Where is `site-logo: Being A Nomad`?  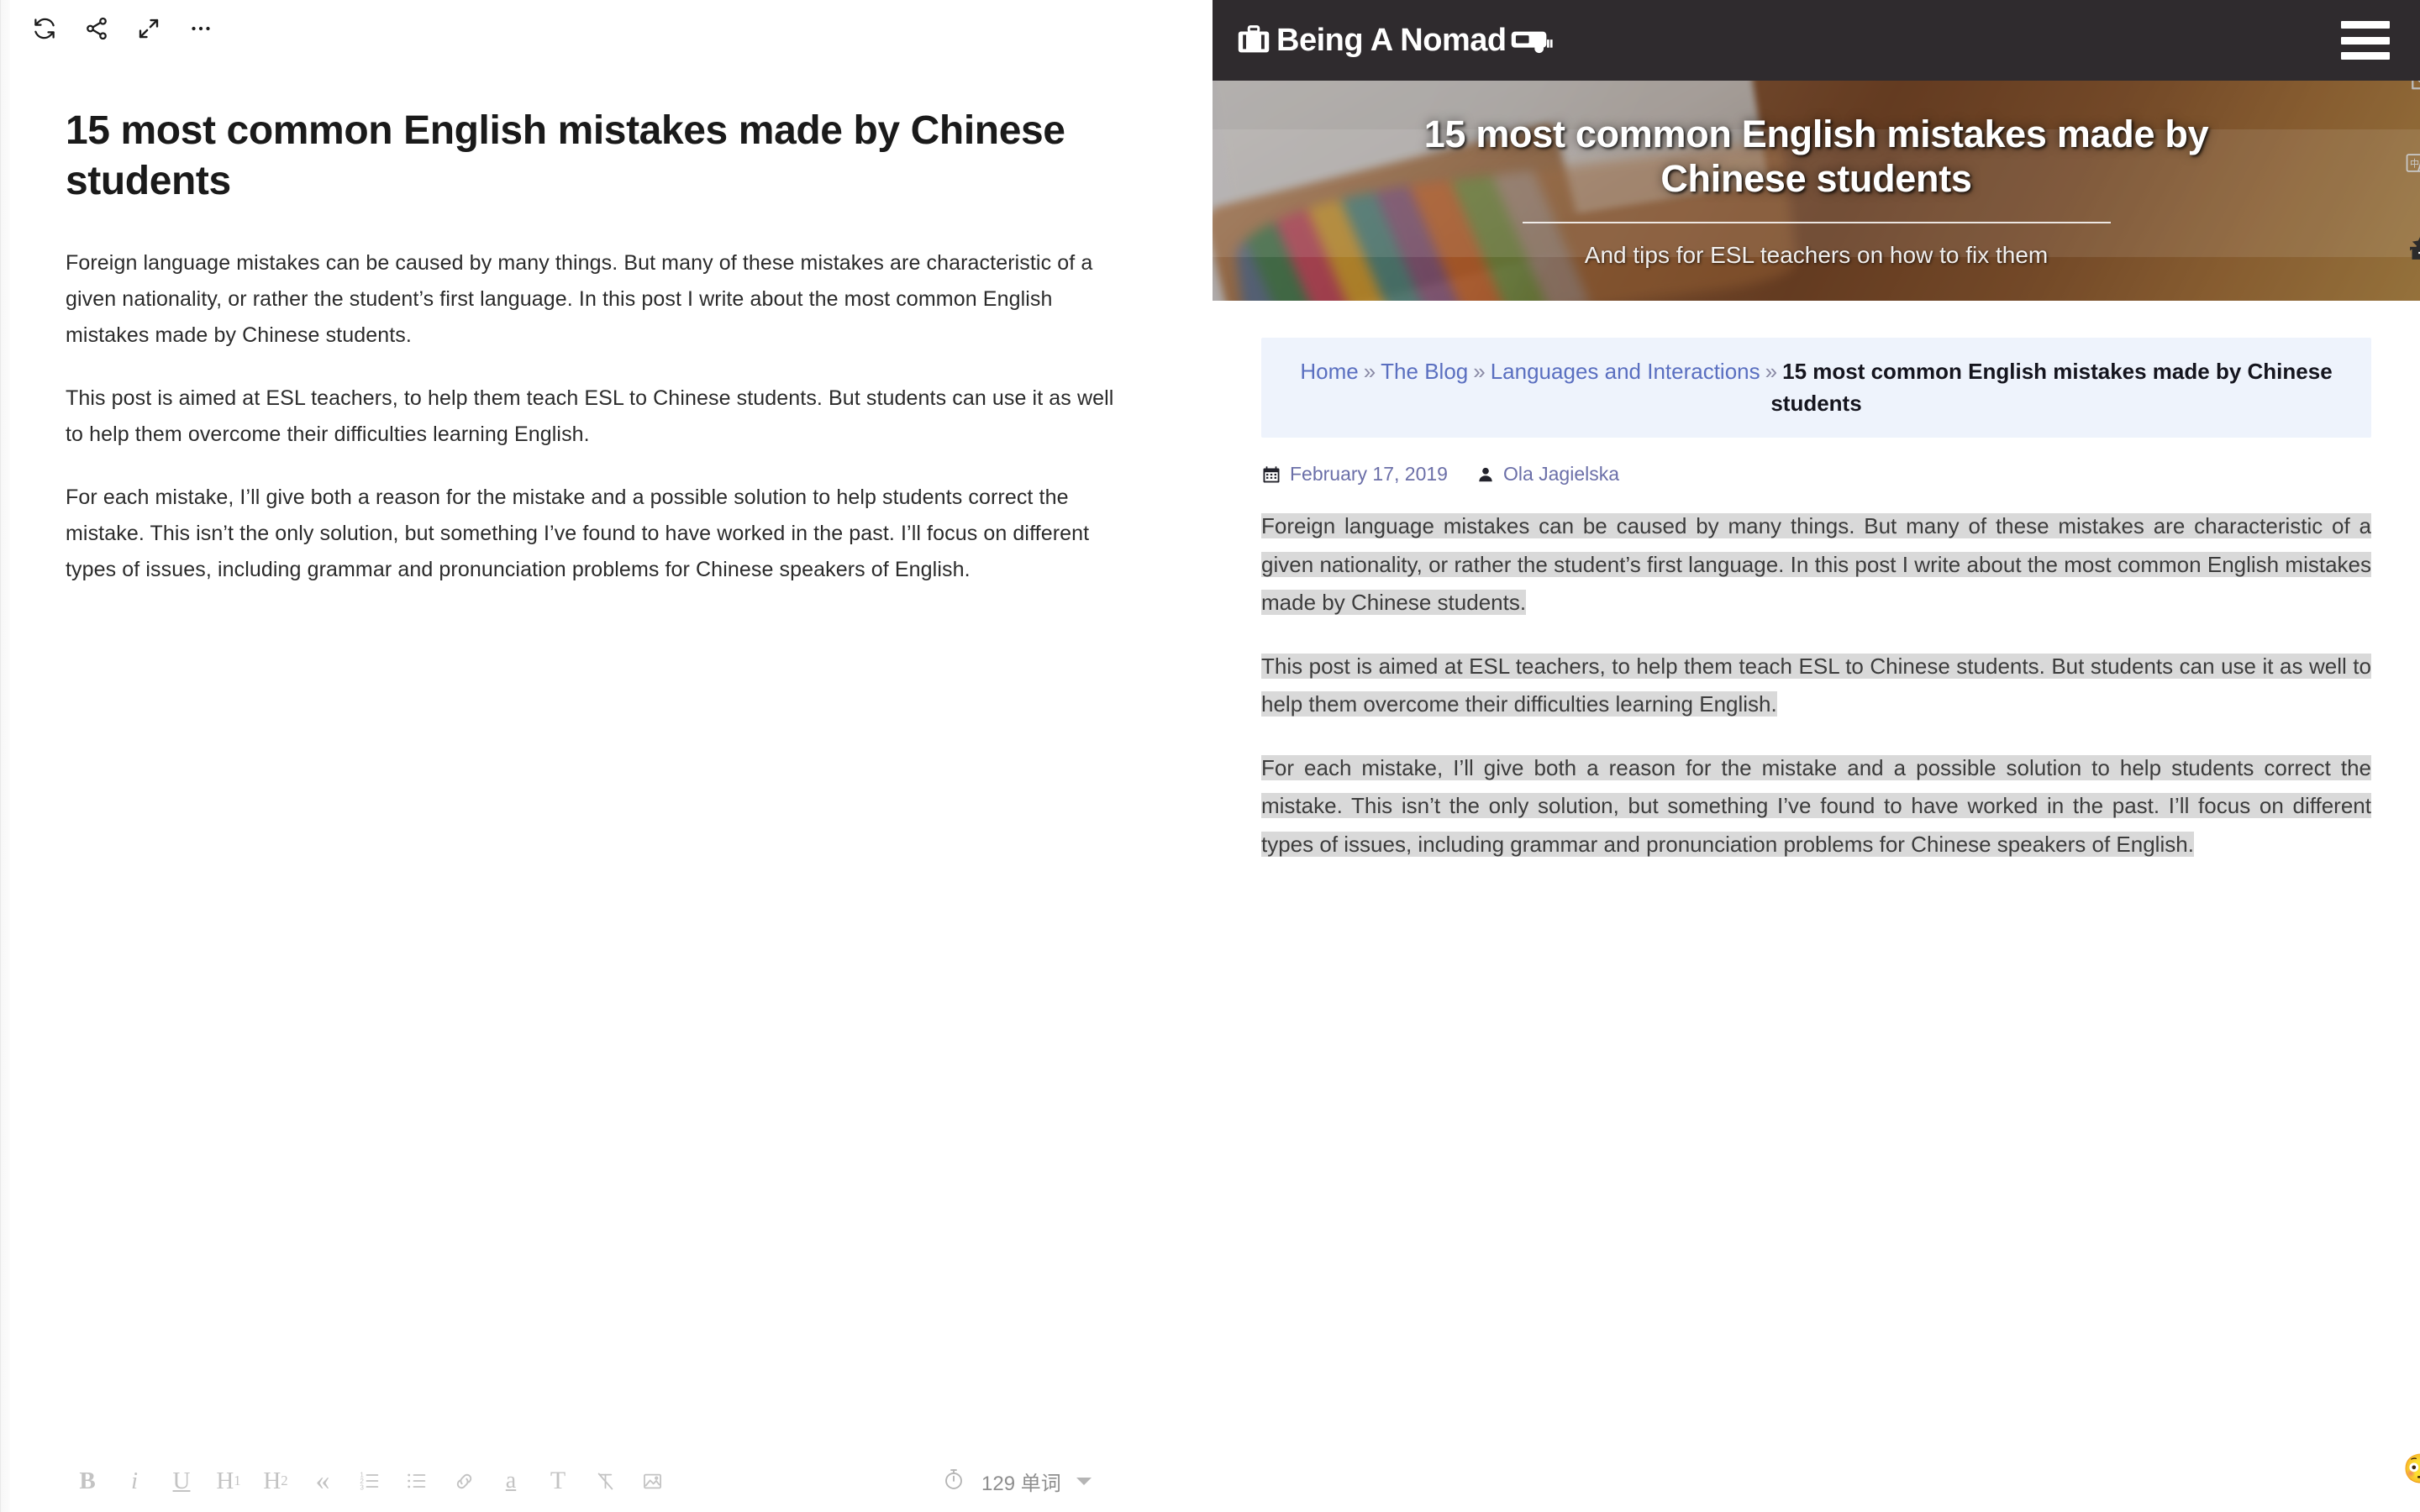
site-logo: Being A Nomad is located at coordinates (1394, 40).